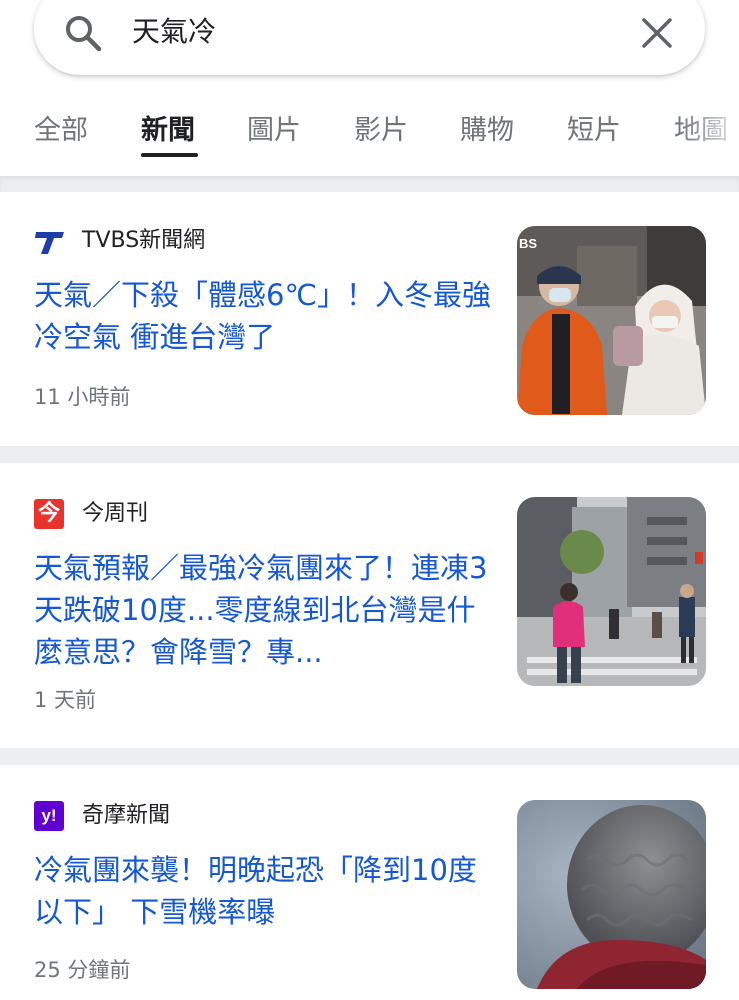 This screenshot has height=1000, width=739. What do you see at coordinates (263, 891) in the screenshot?
I see `news-headline: 冷氣團來襲！明晚起恐「降到10度以下」 下雪機率曝` at bounding box center [263, 891].